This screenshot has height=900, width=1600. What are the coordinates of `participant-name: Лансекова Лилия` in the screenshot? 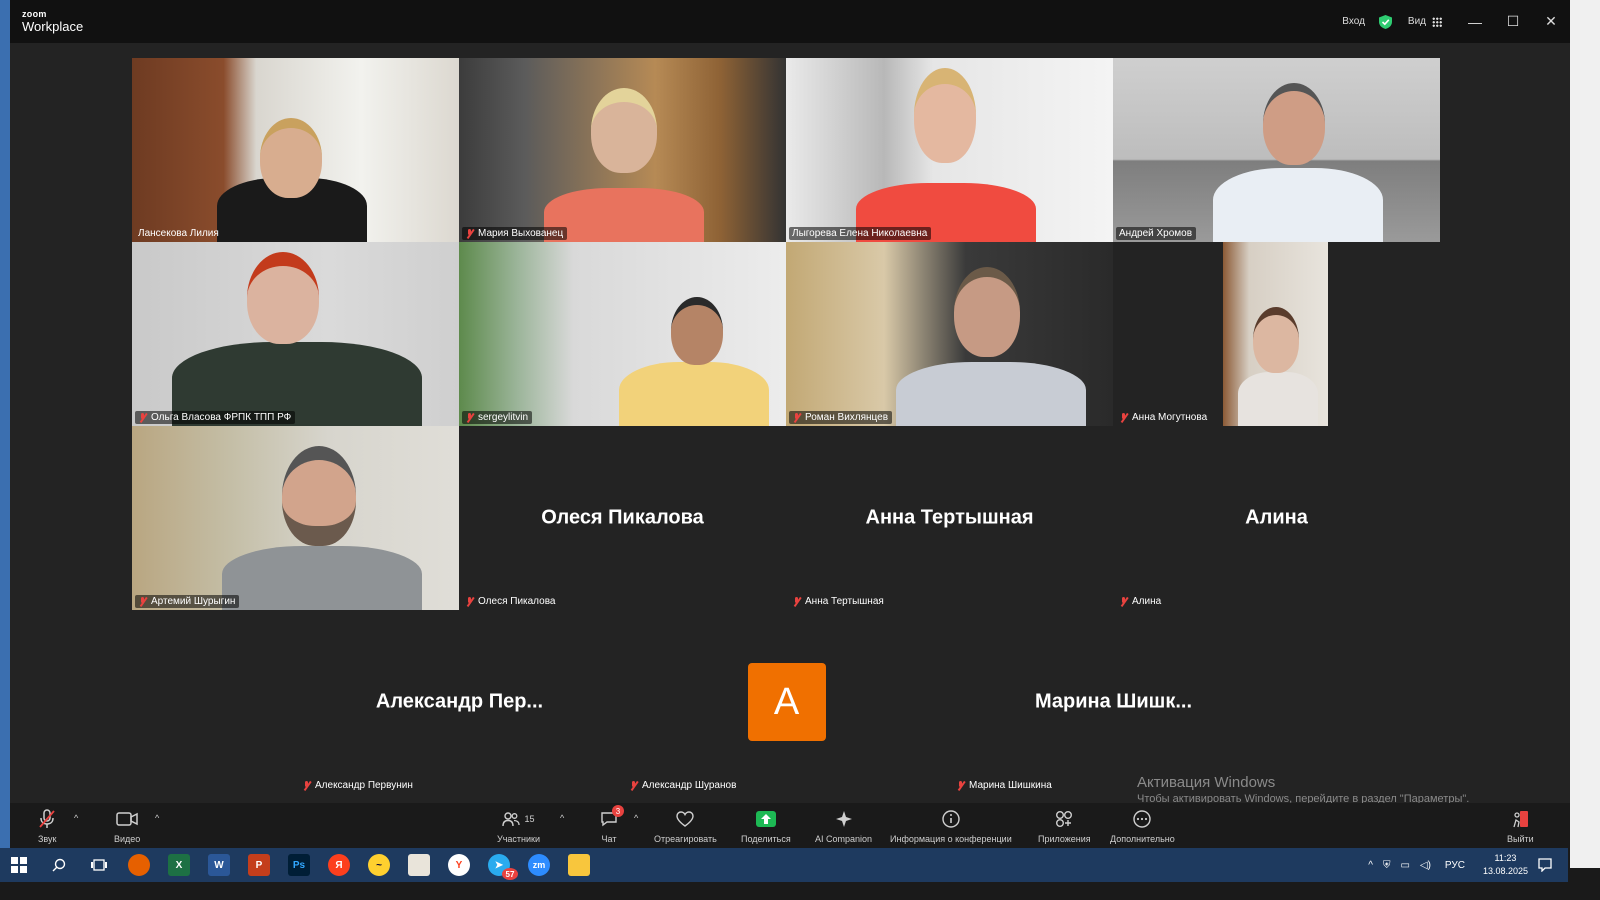 It's located at (178, 233).